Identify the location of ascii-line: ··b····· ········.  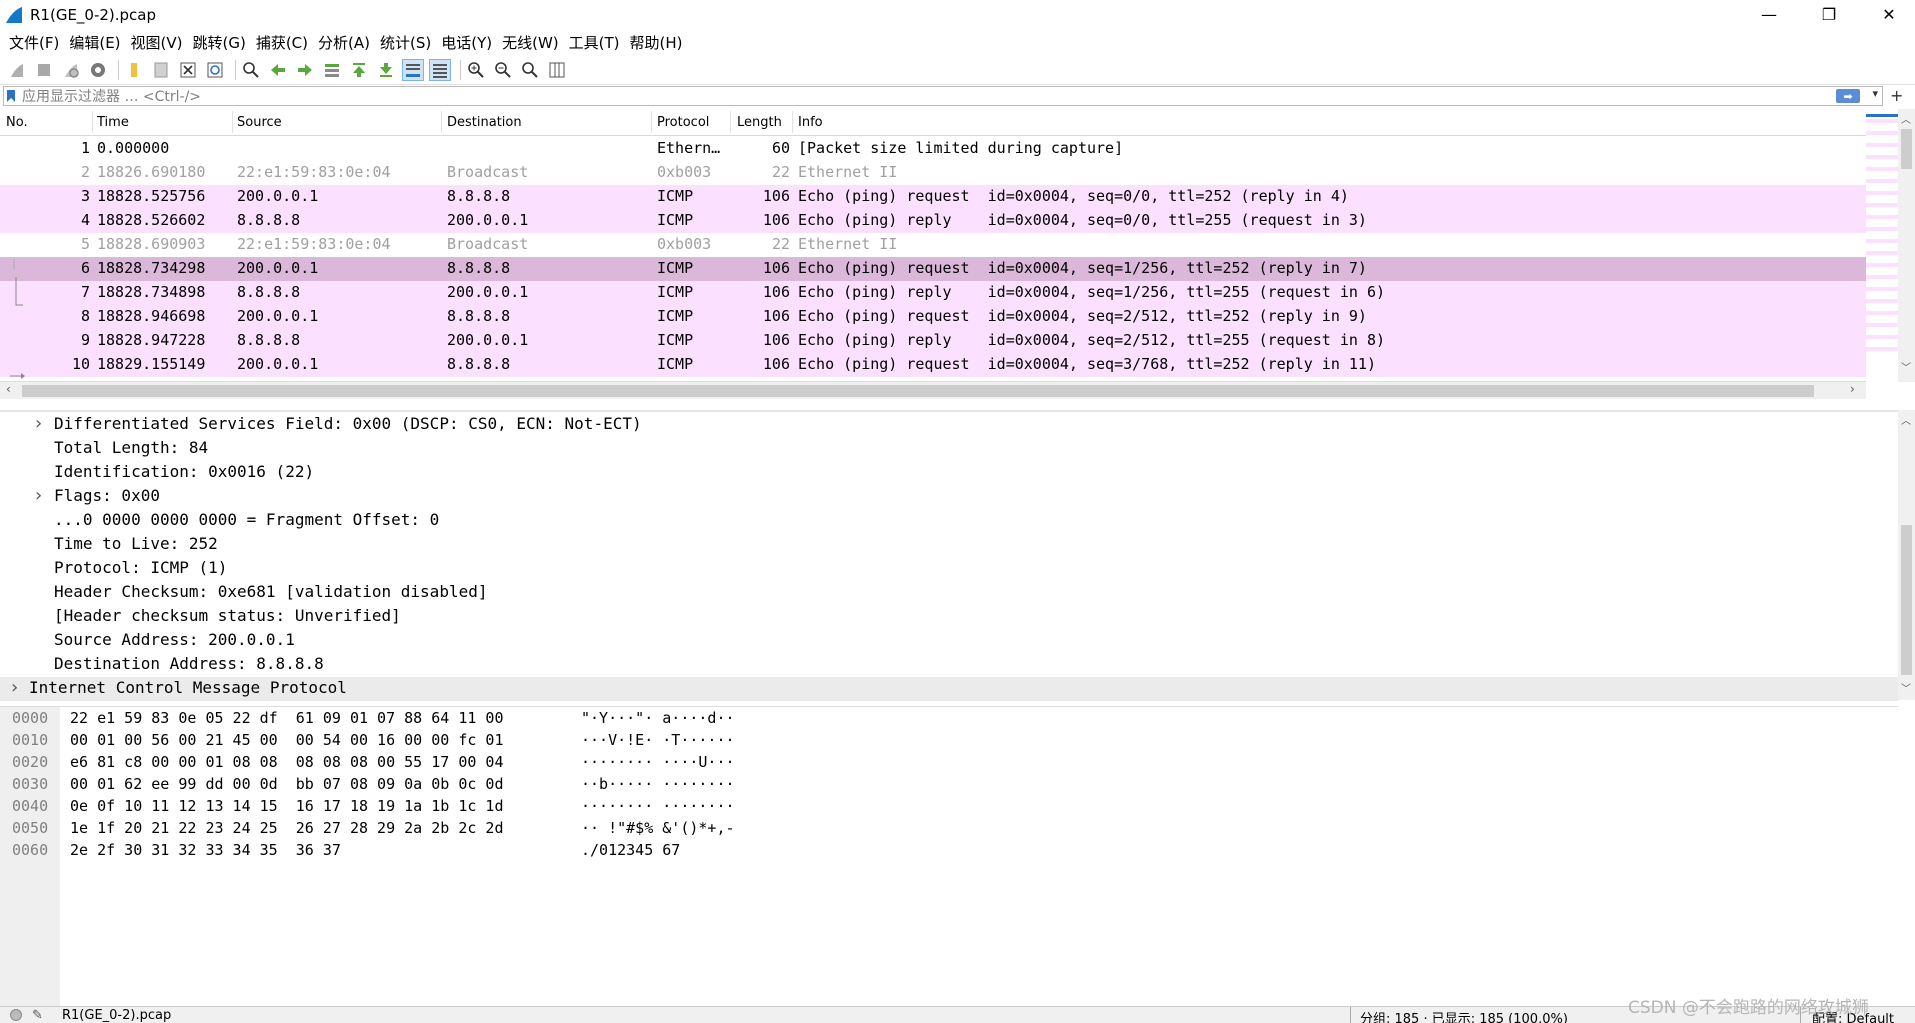
(658, 784).